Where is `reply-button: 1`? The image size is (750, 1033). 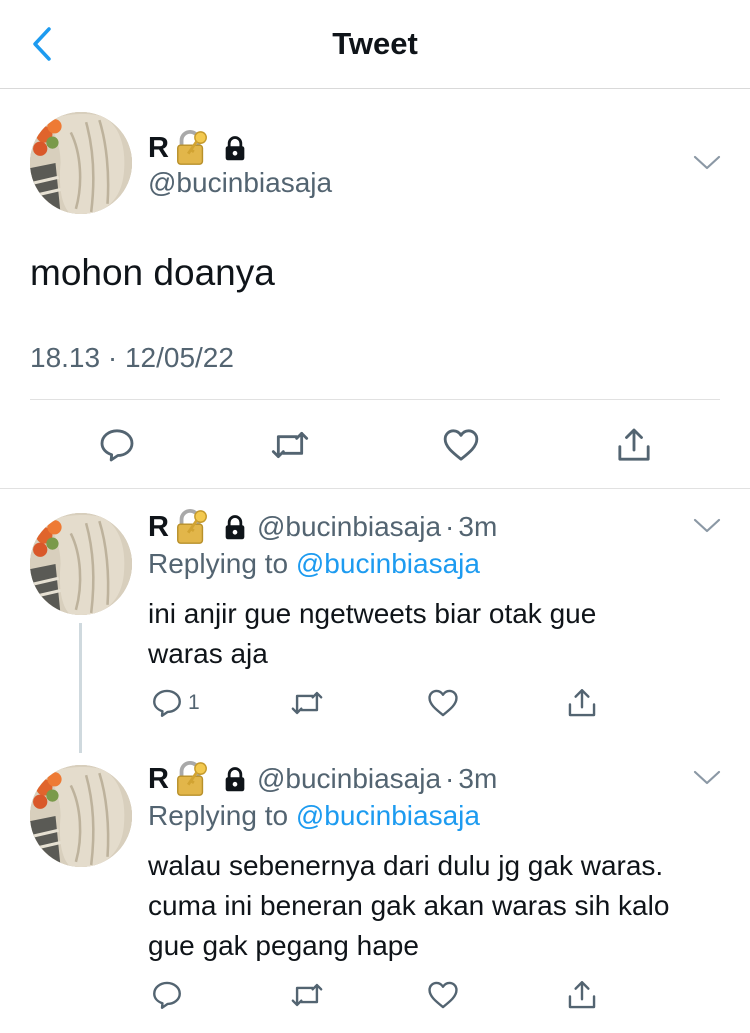
reply-button: 1 is located at coordinates (175, 703).